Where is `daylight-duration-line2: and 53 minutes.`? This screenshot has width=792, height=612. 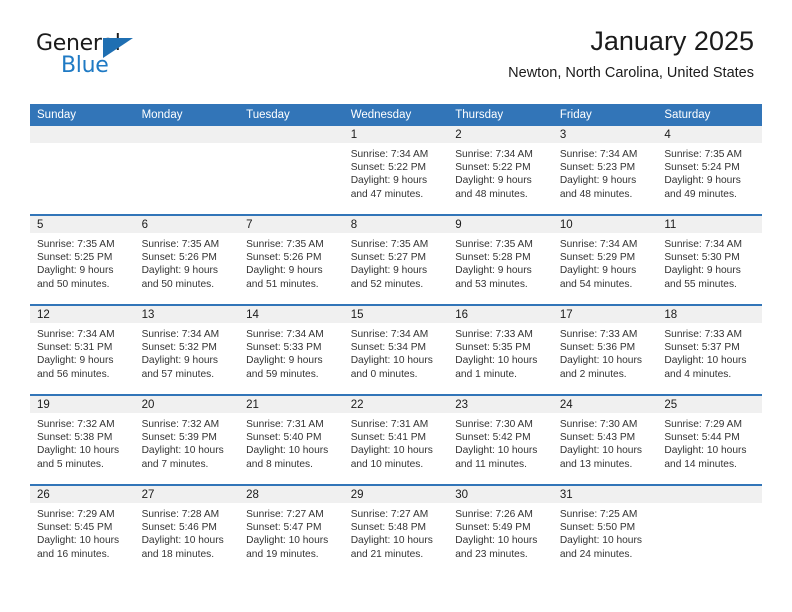
daylight-duration-line2: and 53 minutes. is located at coordinates (491, 284).